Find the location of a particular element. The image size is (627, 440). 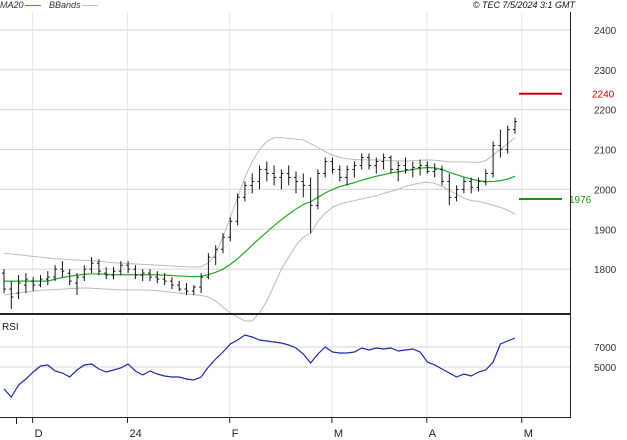

rsi-polyline is located at coordinates (259, 366).